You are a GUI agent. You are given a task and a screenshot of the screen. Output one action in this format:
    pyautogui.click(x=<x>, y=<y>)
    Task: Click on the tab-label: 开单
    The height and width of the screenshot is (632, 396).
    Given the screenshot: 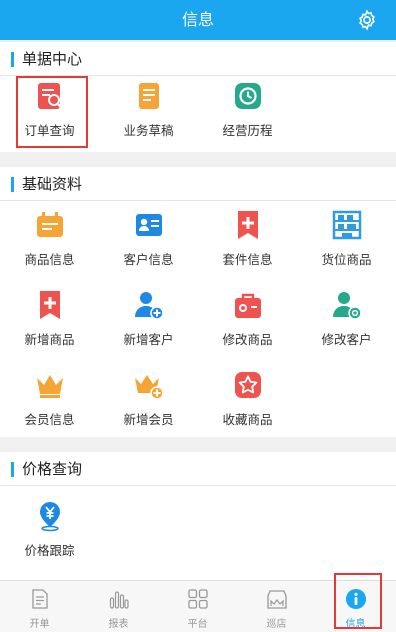 What is the action you would take?
    pyautogui.click(x=39, y=624)
    